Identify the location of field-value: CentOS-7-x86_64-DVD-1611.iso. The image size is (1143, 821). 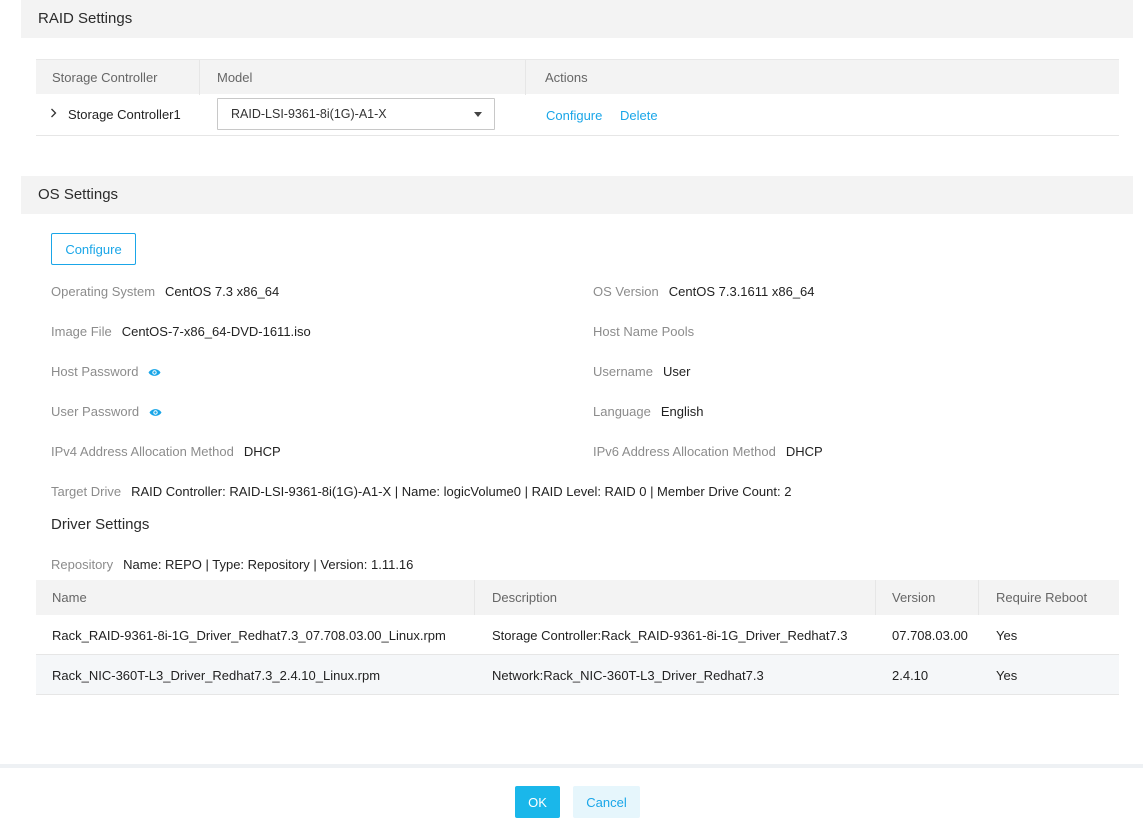
(216, 331).